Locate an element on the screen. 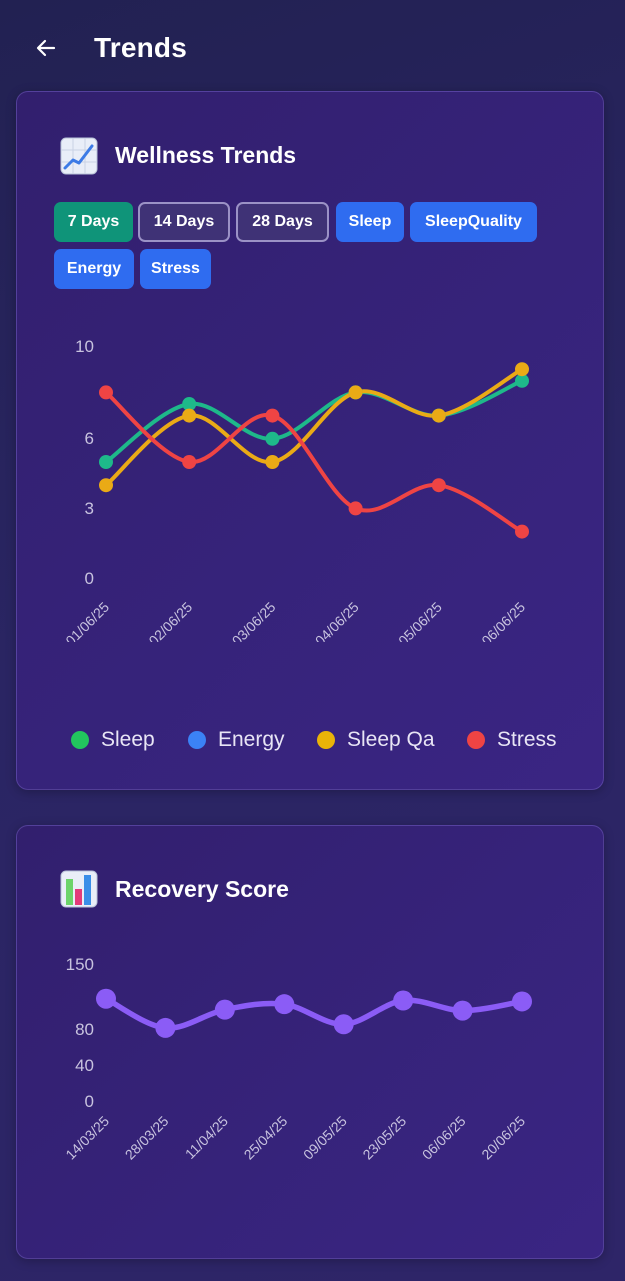  y-tick-label: 40 is located at coordinates (84, 1065).